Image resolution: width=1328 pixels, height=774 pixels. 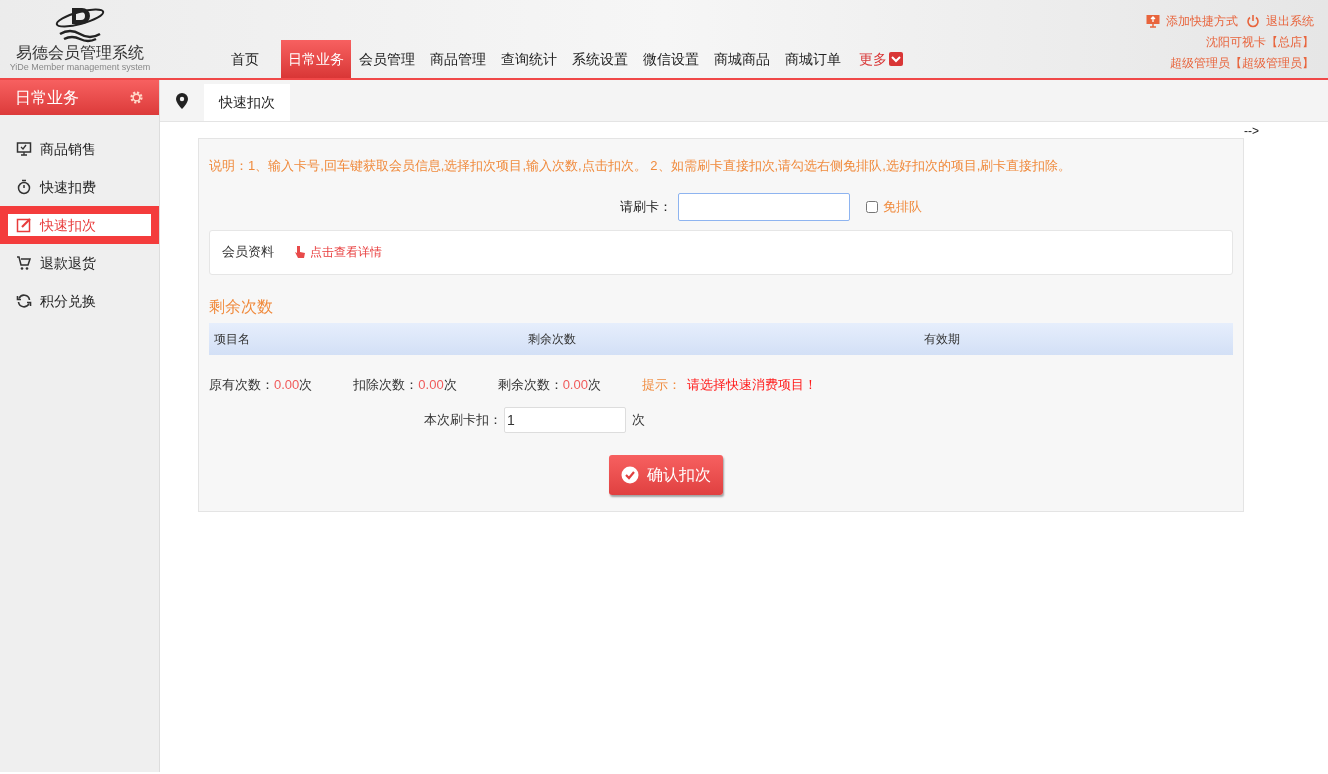 What do you see at coordinates (405, 384) in the screenshot?
I see `summary-stat: 扣除次数：0.00次` at bounding box center [405, 384].